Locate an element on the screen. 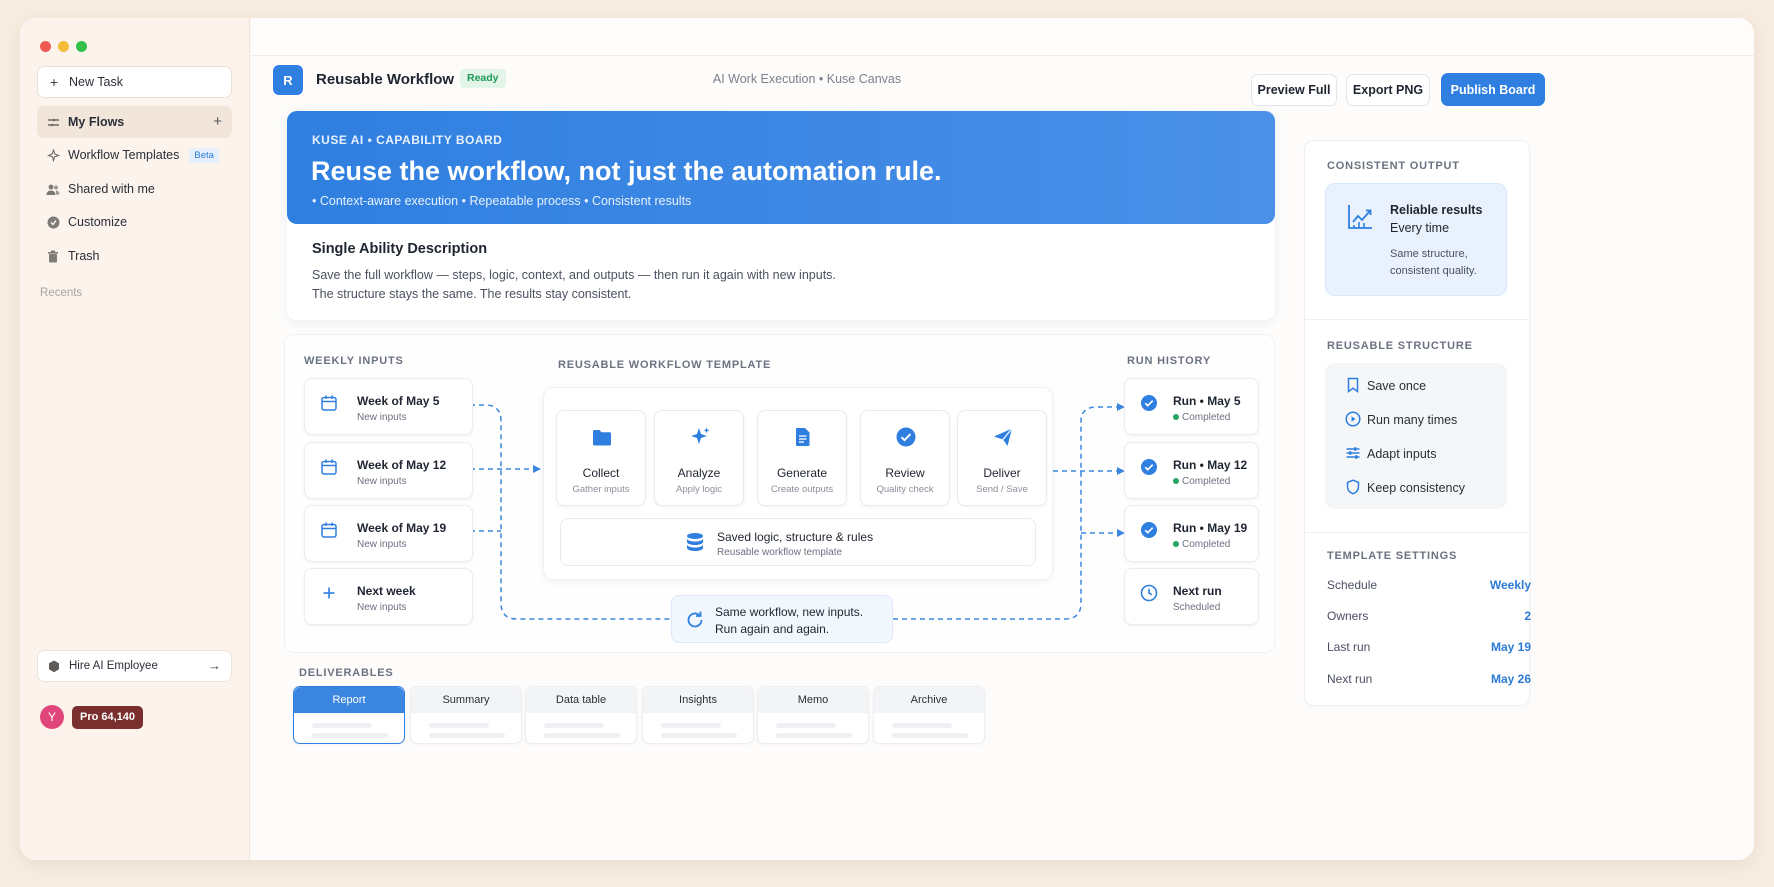 The height and width of the screenshot is (887, 1774). reusable-item: Run many times is located at coordinates (1412, 420).